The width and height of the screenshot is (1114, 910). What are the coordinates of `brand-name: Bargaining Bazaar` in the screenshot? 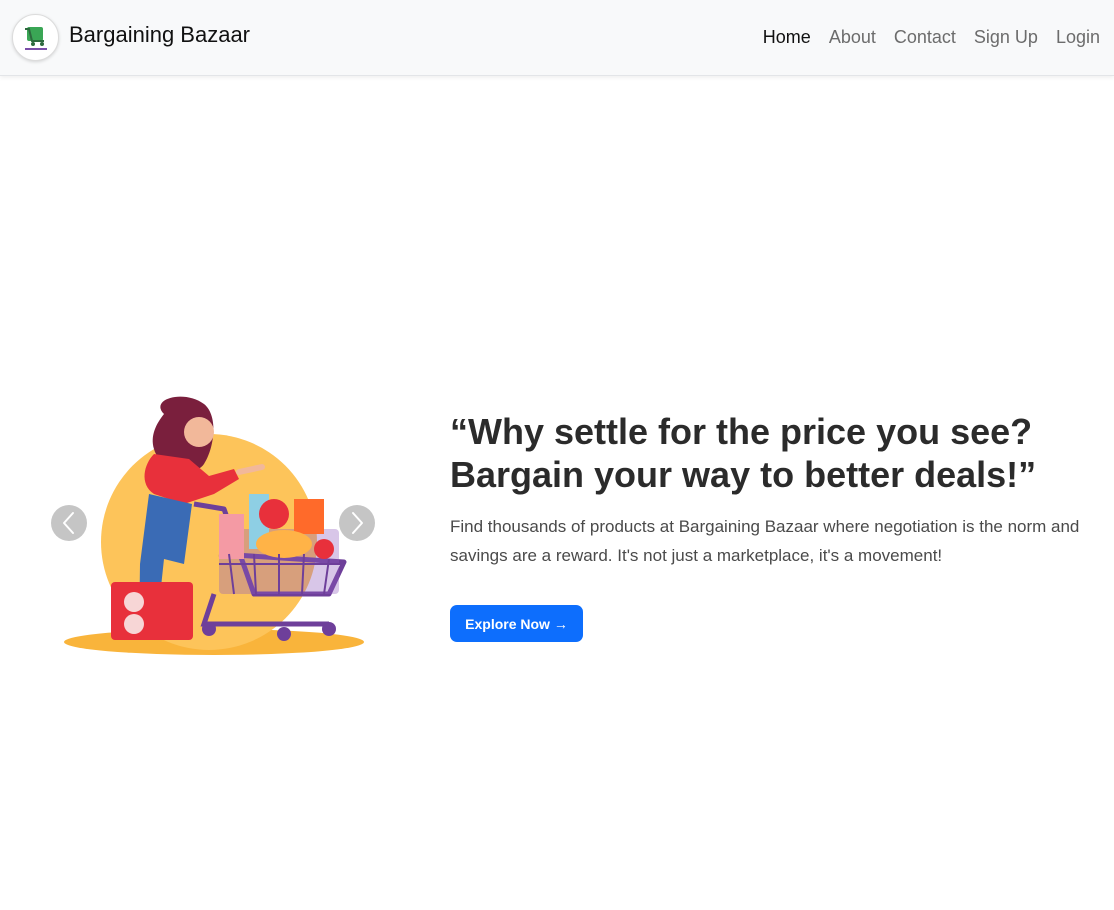 It's located at (159, 35).